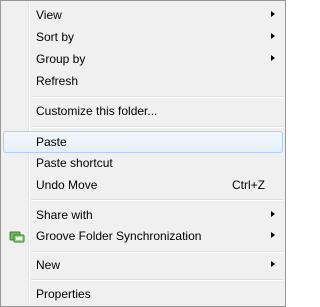 This screenshot has width=320, height=307. What do you see at coordinates (143, 59) in the screenshot?
I see `menu-item-group-by: Group by` at bounding box center [143, 59].